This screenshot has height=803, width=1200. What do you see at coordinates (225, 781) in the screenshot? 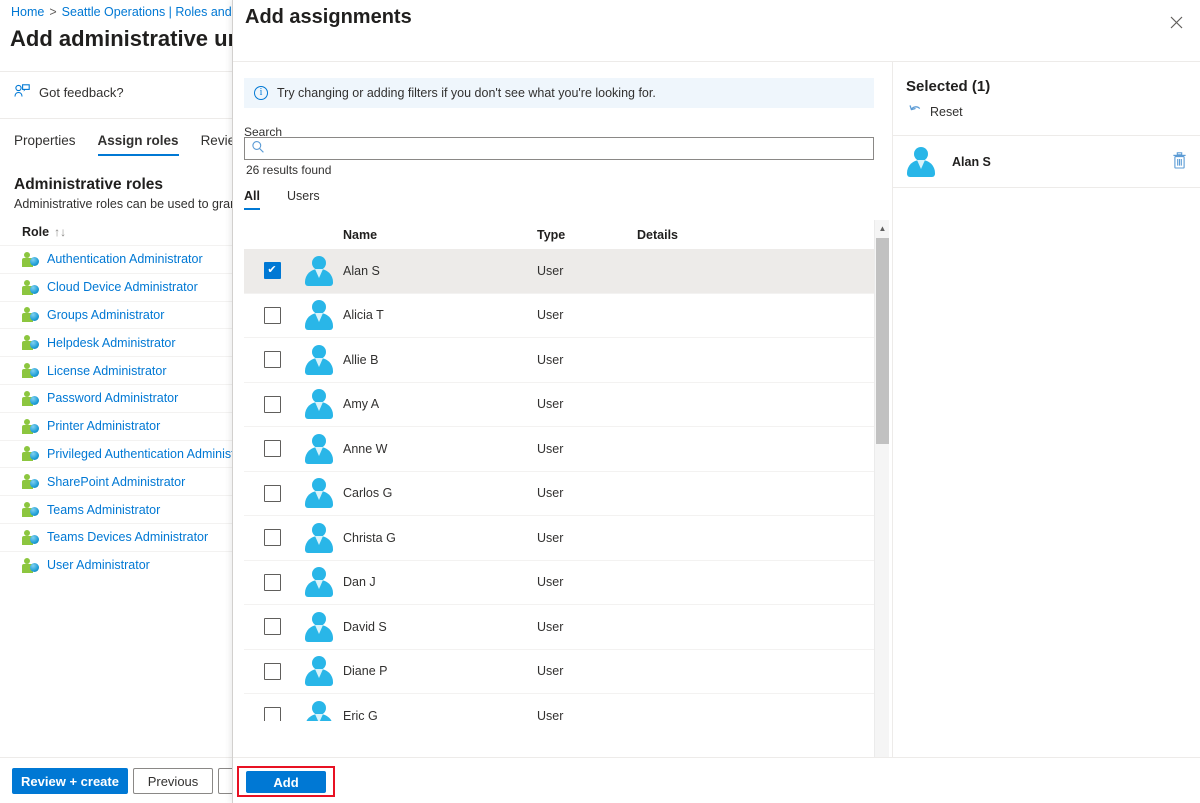
I see `next-button` at bounding box center [225, 781].